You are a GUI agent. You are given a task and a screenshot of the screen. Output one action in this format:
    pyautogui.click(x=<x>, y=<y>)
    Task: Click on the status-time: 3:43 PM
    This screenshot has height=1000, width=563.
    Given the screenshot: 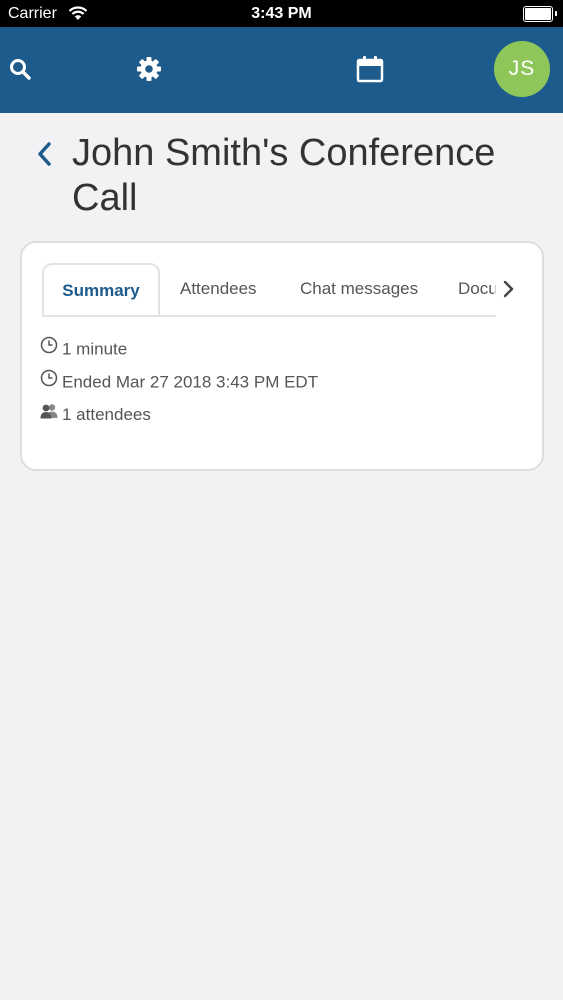 What is the action you would take?
    pyautogui.click(x=281, y=13)
    